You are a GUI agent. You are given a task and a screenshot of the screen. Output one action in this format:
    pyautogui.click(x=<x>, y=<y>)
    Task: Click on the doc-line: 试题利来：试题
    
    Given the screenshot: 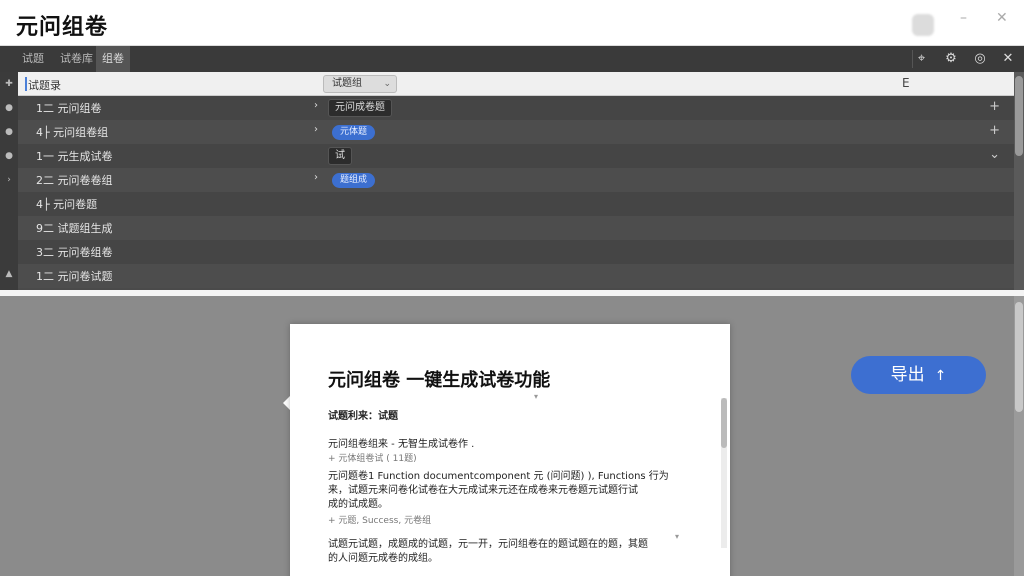 What is the action you would take?
    pyautogui.click(x=363, y=416)
    